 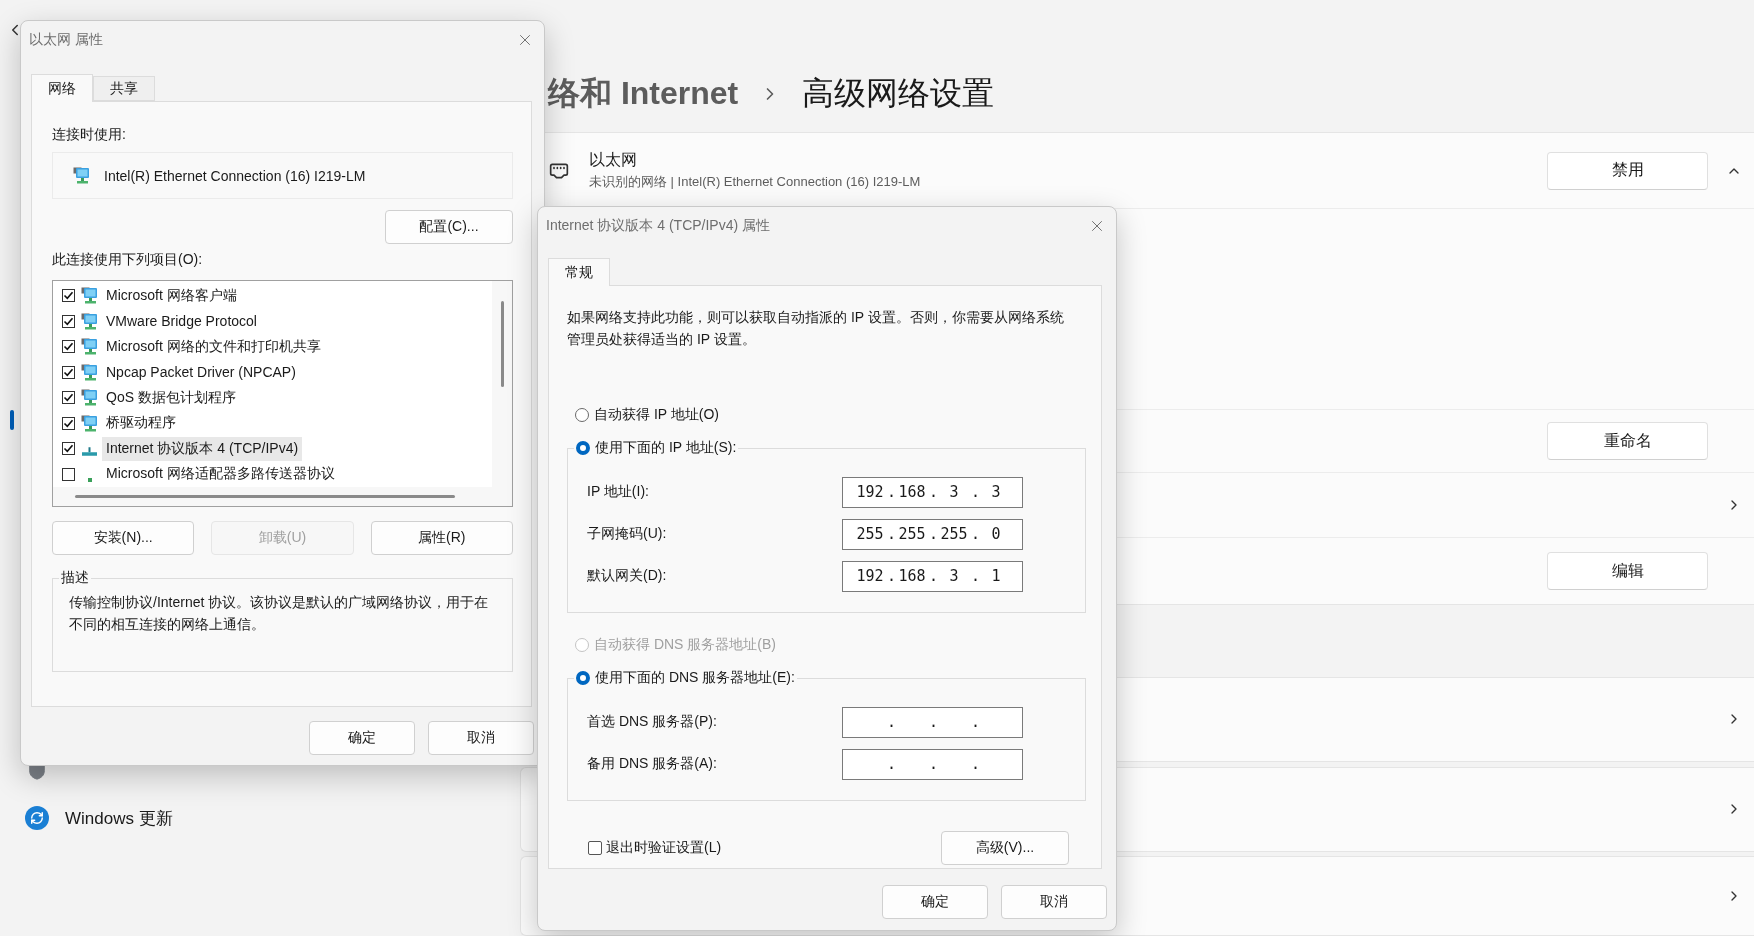 What do you see at coordinates (62, 88) in the screenshot?
I see `tab: 网络` at bounding box center [62, 88].